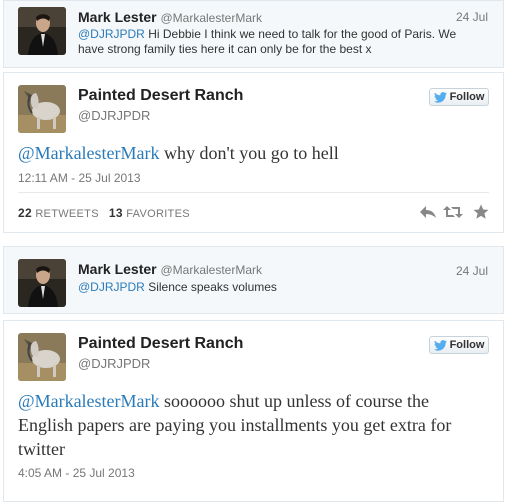 The height and width of the screenshot is (502, 507). I want to click on tweet-timestamp: 4:05 AM - 25 Jul 2013, so click(76, 473).